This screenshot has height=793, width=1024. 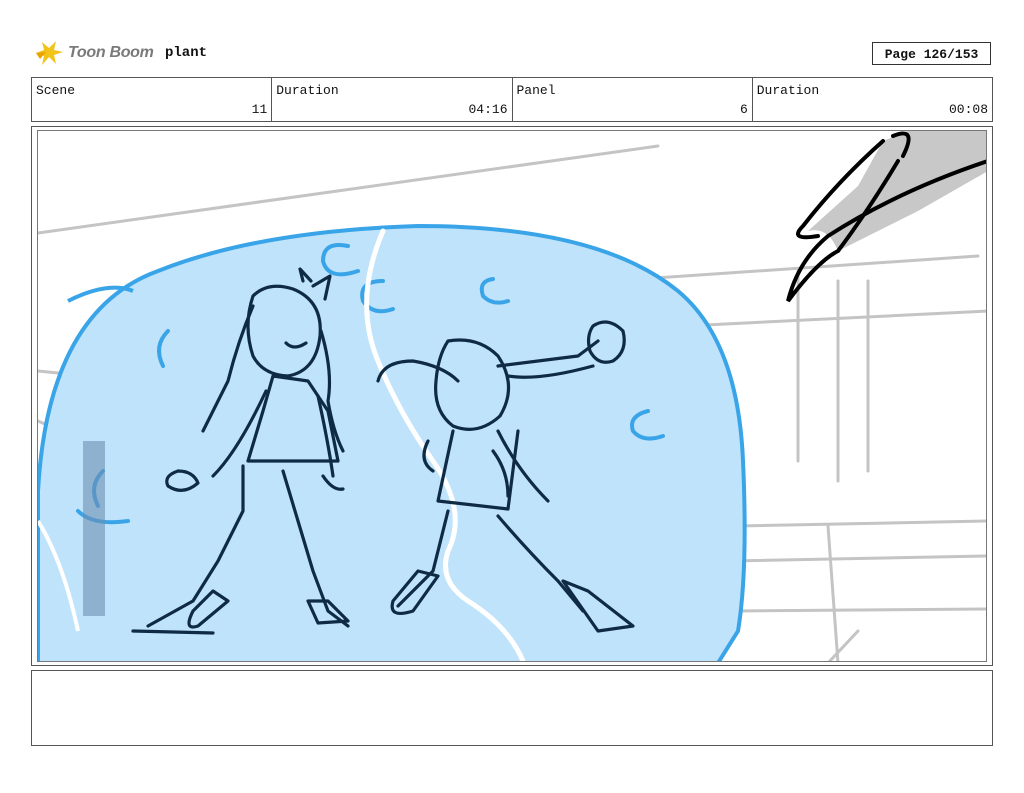 What do you see at coordinates (512, 708) in the screenshot?
I see `notes-area` at bounding box center [512, 708].